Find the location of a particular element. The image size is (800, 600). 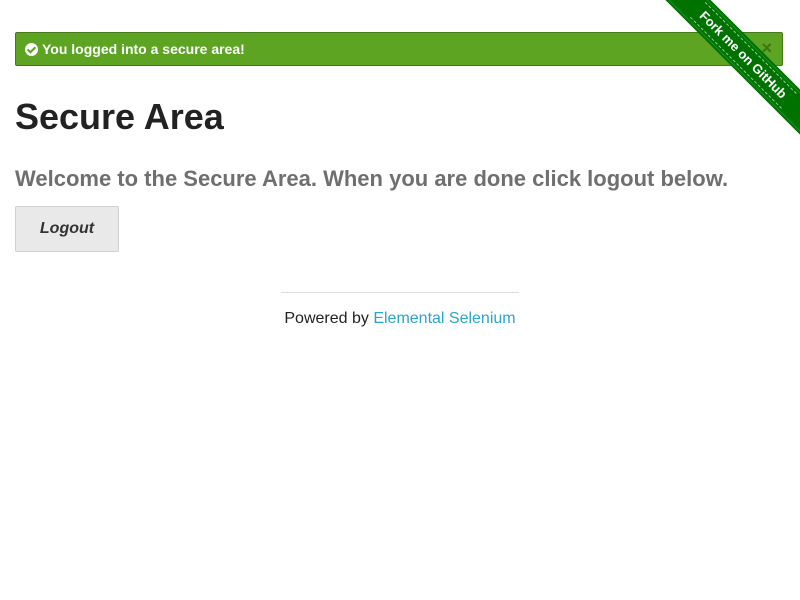

ribbon-label: Fork me on GitHub is located at coordinates (743, 55).